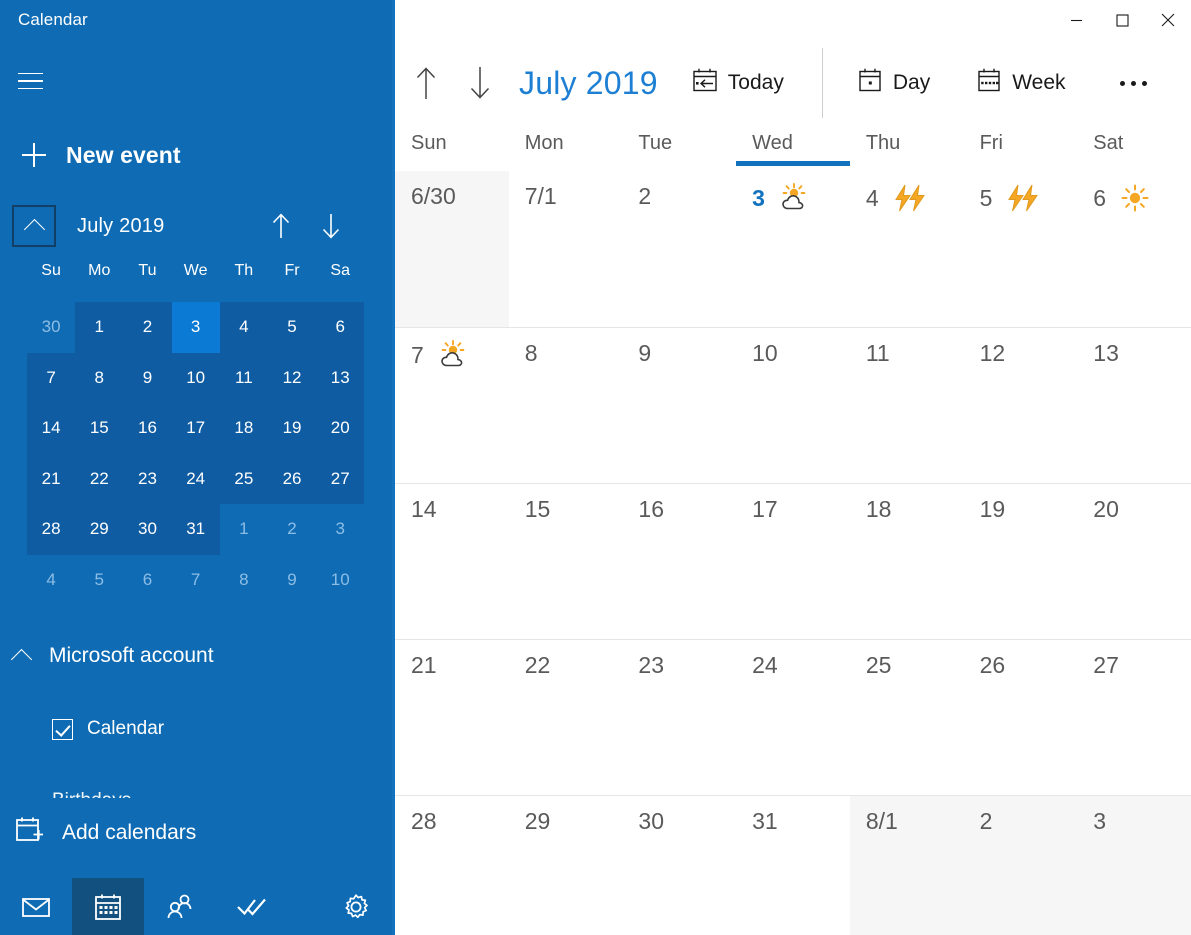 The image size is (1191, 935). What do you see at coordinates (452, 717) in the screenshot?
I see `day-cell: 21` at bounding box center [452, 717].